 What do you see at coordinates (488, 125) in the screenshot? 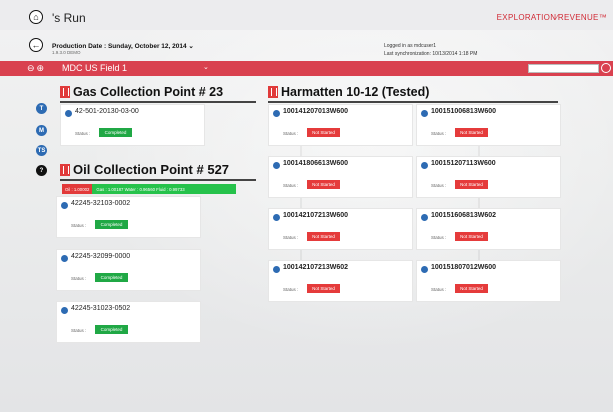
I see `well-card: 100151006813W600 Status : Not Started` at bounding box center [488, 125].